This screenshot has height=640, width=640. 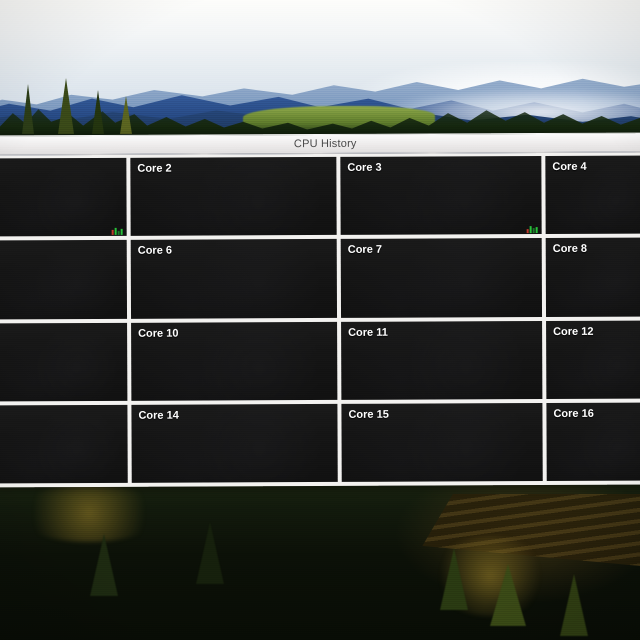 What do you see at coordinates (233, 196) in the screenshot?
I see `cpu-core-graph: Core 2` at bounding box center [233, 196].